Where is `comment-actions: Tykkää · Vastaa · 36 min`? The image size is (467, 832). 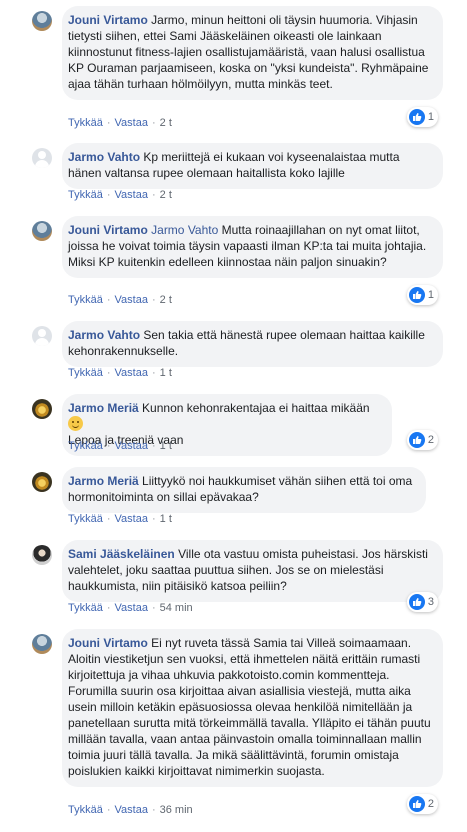
comment-actions: Tykkää · Vastaa · 36 min is located at coordinates (130, 810).